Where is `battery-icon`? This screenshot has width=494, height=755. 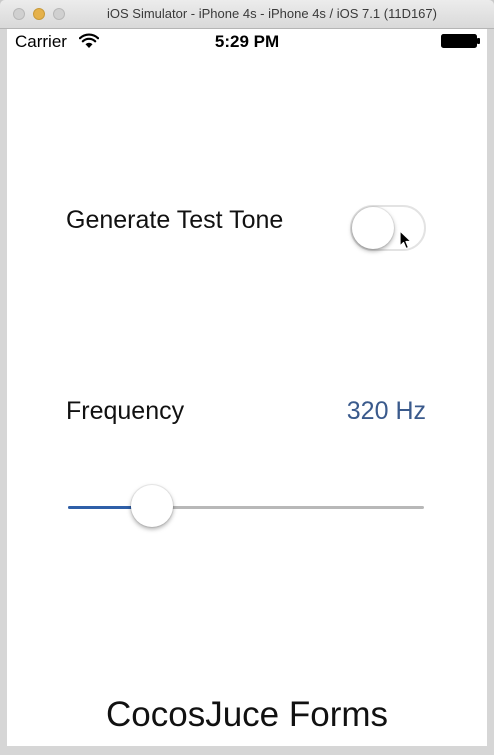 battery-icon is located at coordinates (460, 41).